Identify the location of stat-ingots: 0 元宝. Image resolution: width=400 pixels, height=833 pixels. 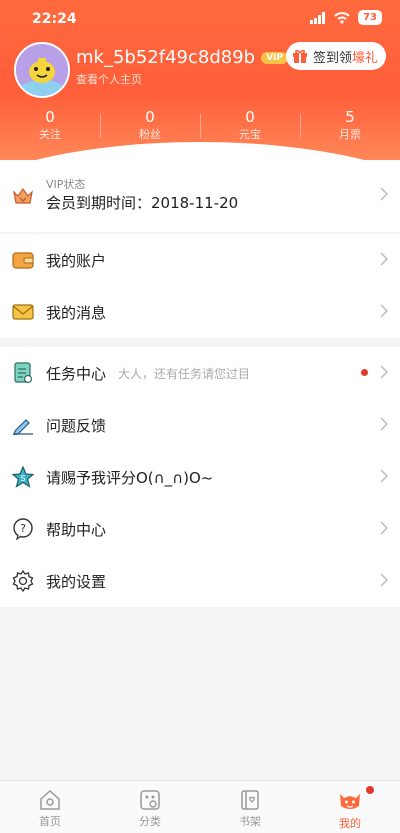
(250, 126).